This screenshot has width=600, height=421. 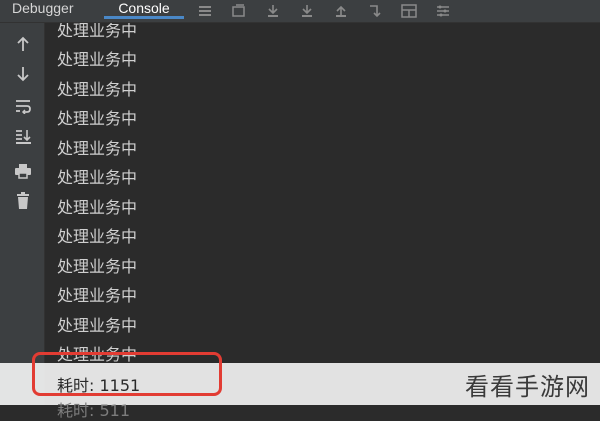 What do you see at coordinates (273, 11) in the screenshot?
I see `step-over-icon` at bounding box center [273, 11].